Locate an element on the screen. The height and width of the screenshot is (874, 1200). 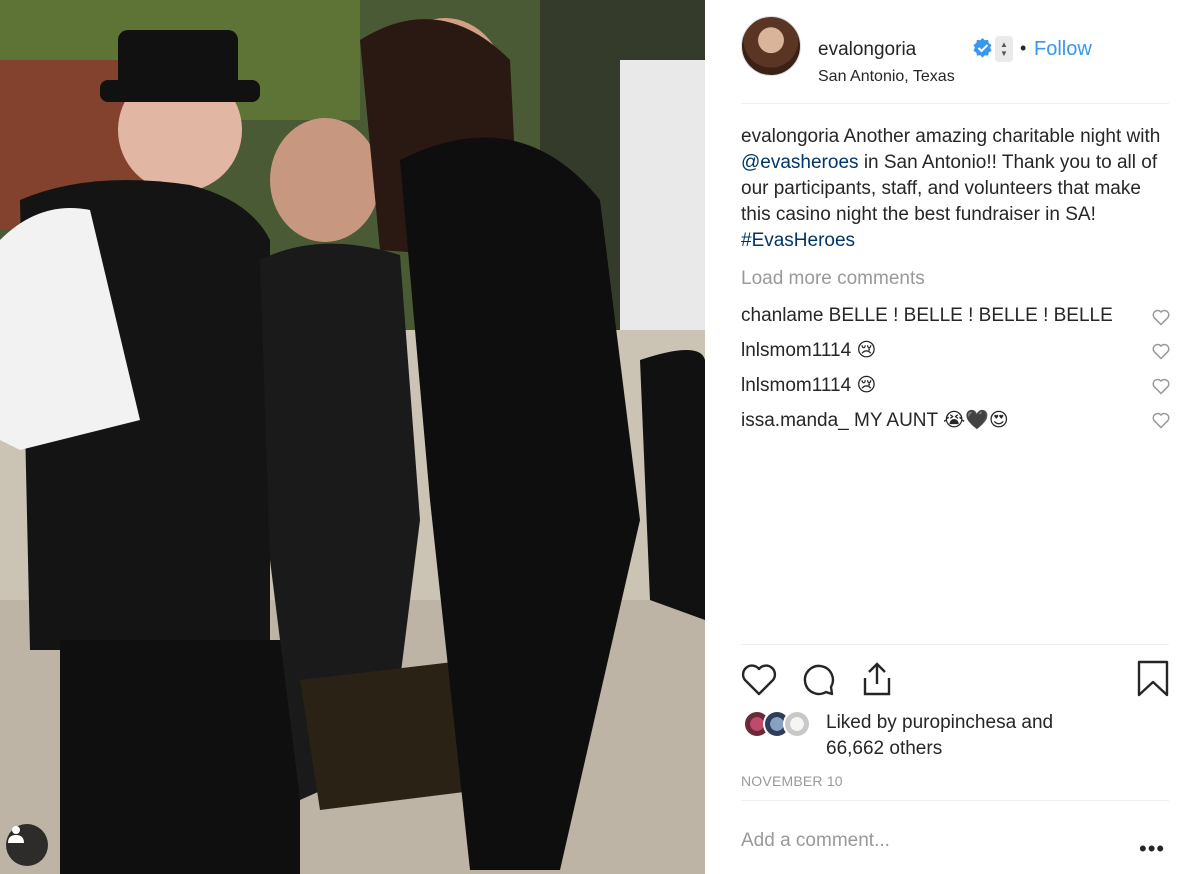
post-date: NOVEMBER 10 is located at coordinates (792, 781).